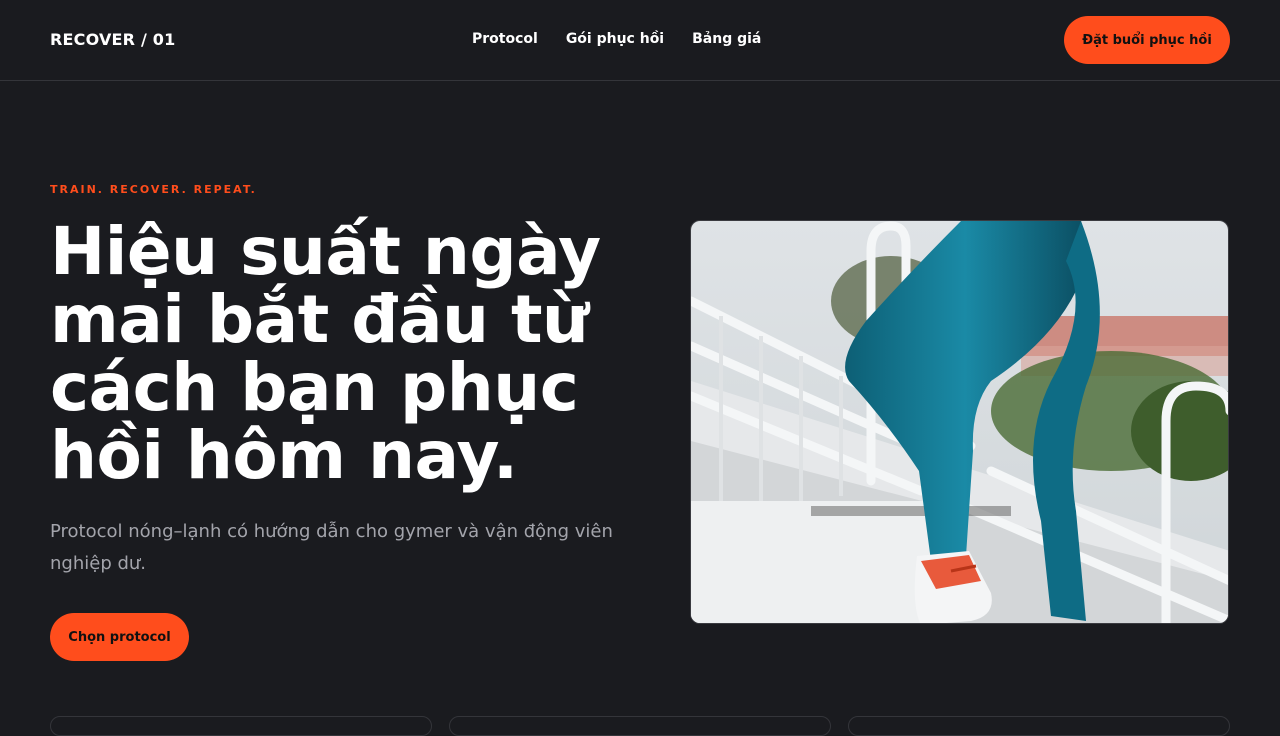 This screenshot has height=736, width=1280. Describe the element at coordinates (284, 455) in the screenshot. I see `headline-line: hồi hôm nay.` at that location.